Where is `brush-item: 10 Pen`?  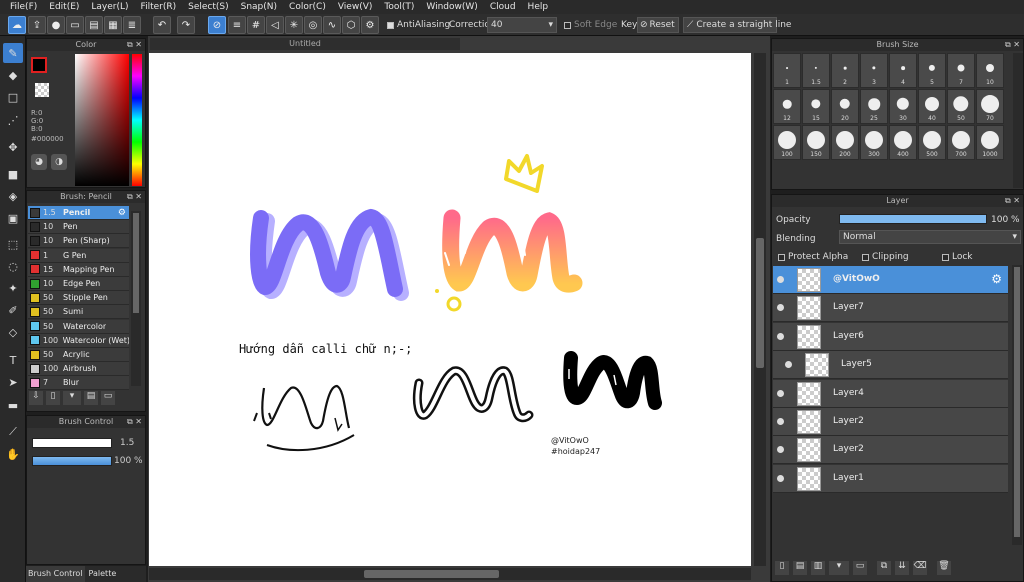
brush-item: 10 Pen is located at coordinates (78, 227).